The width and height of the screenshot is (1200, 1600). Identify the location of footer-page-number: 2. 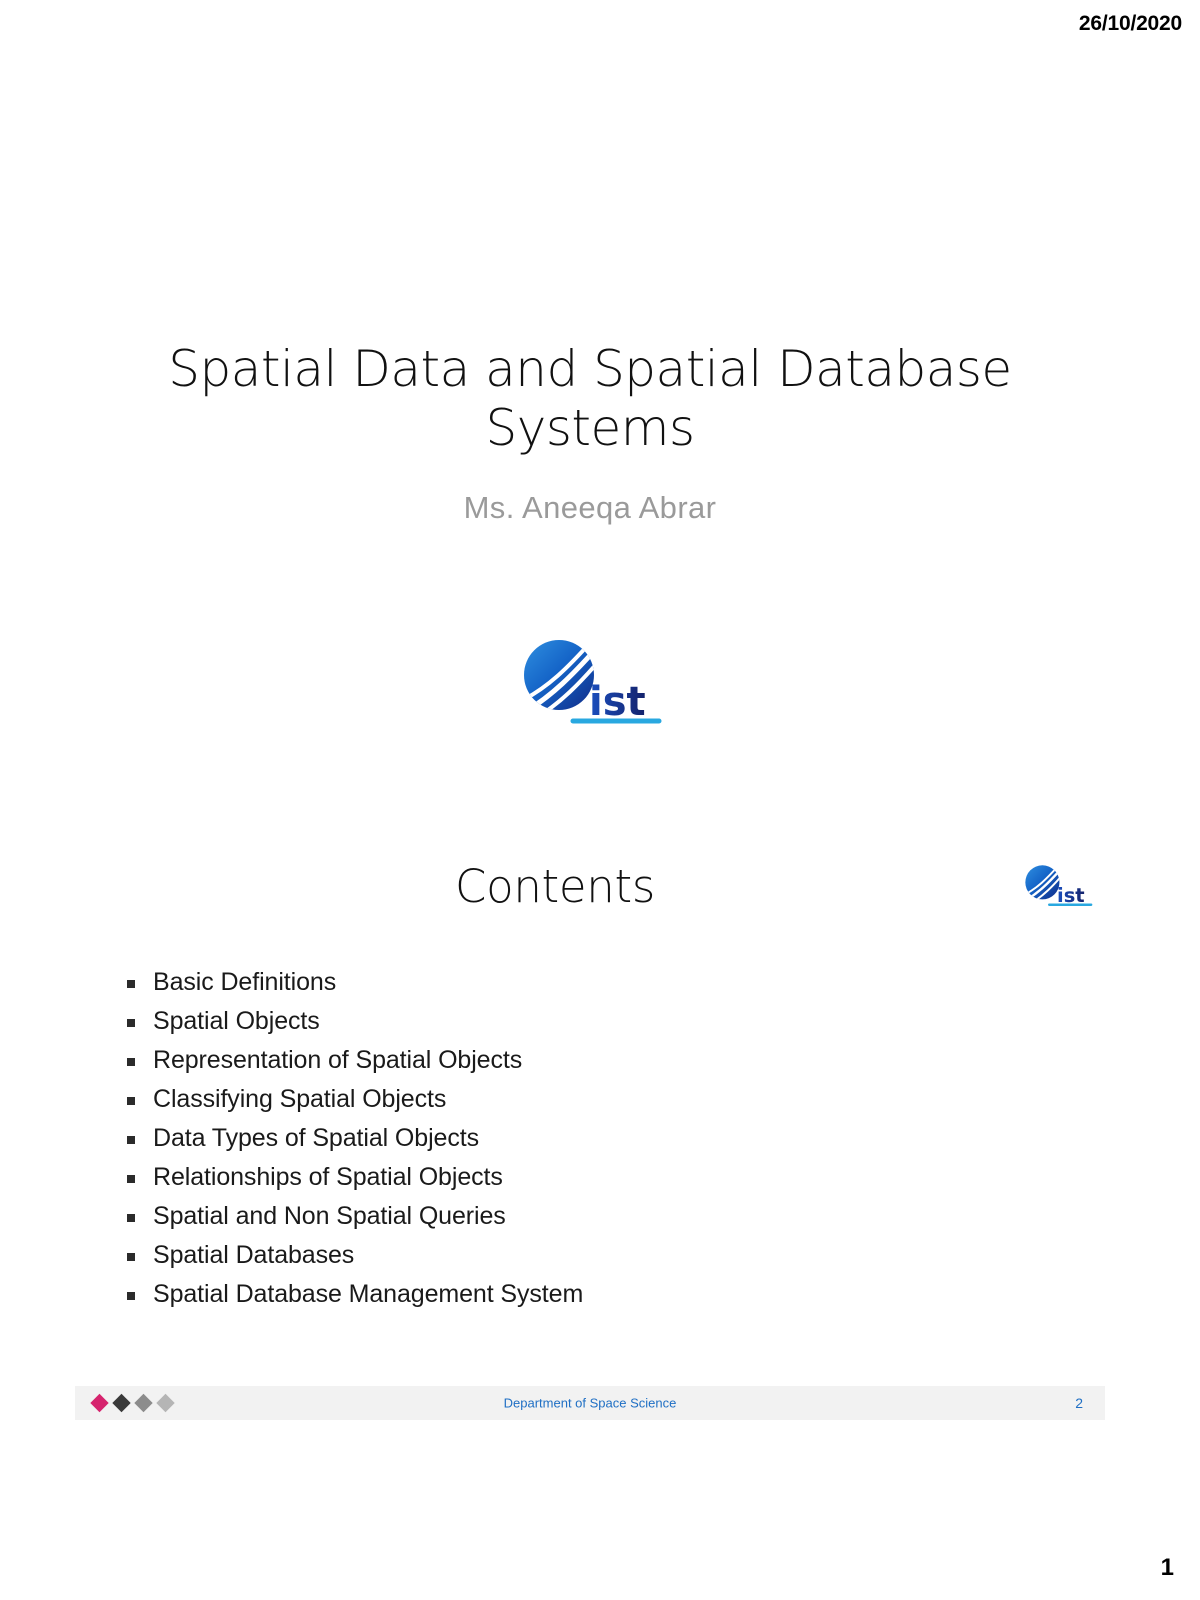
(1079, 1403).